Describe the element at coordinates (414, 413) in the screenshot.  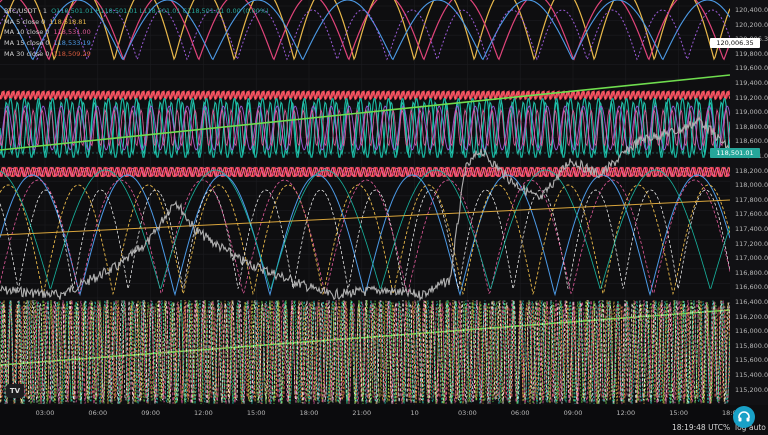
I see `time-tick-label: 10` at that location.